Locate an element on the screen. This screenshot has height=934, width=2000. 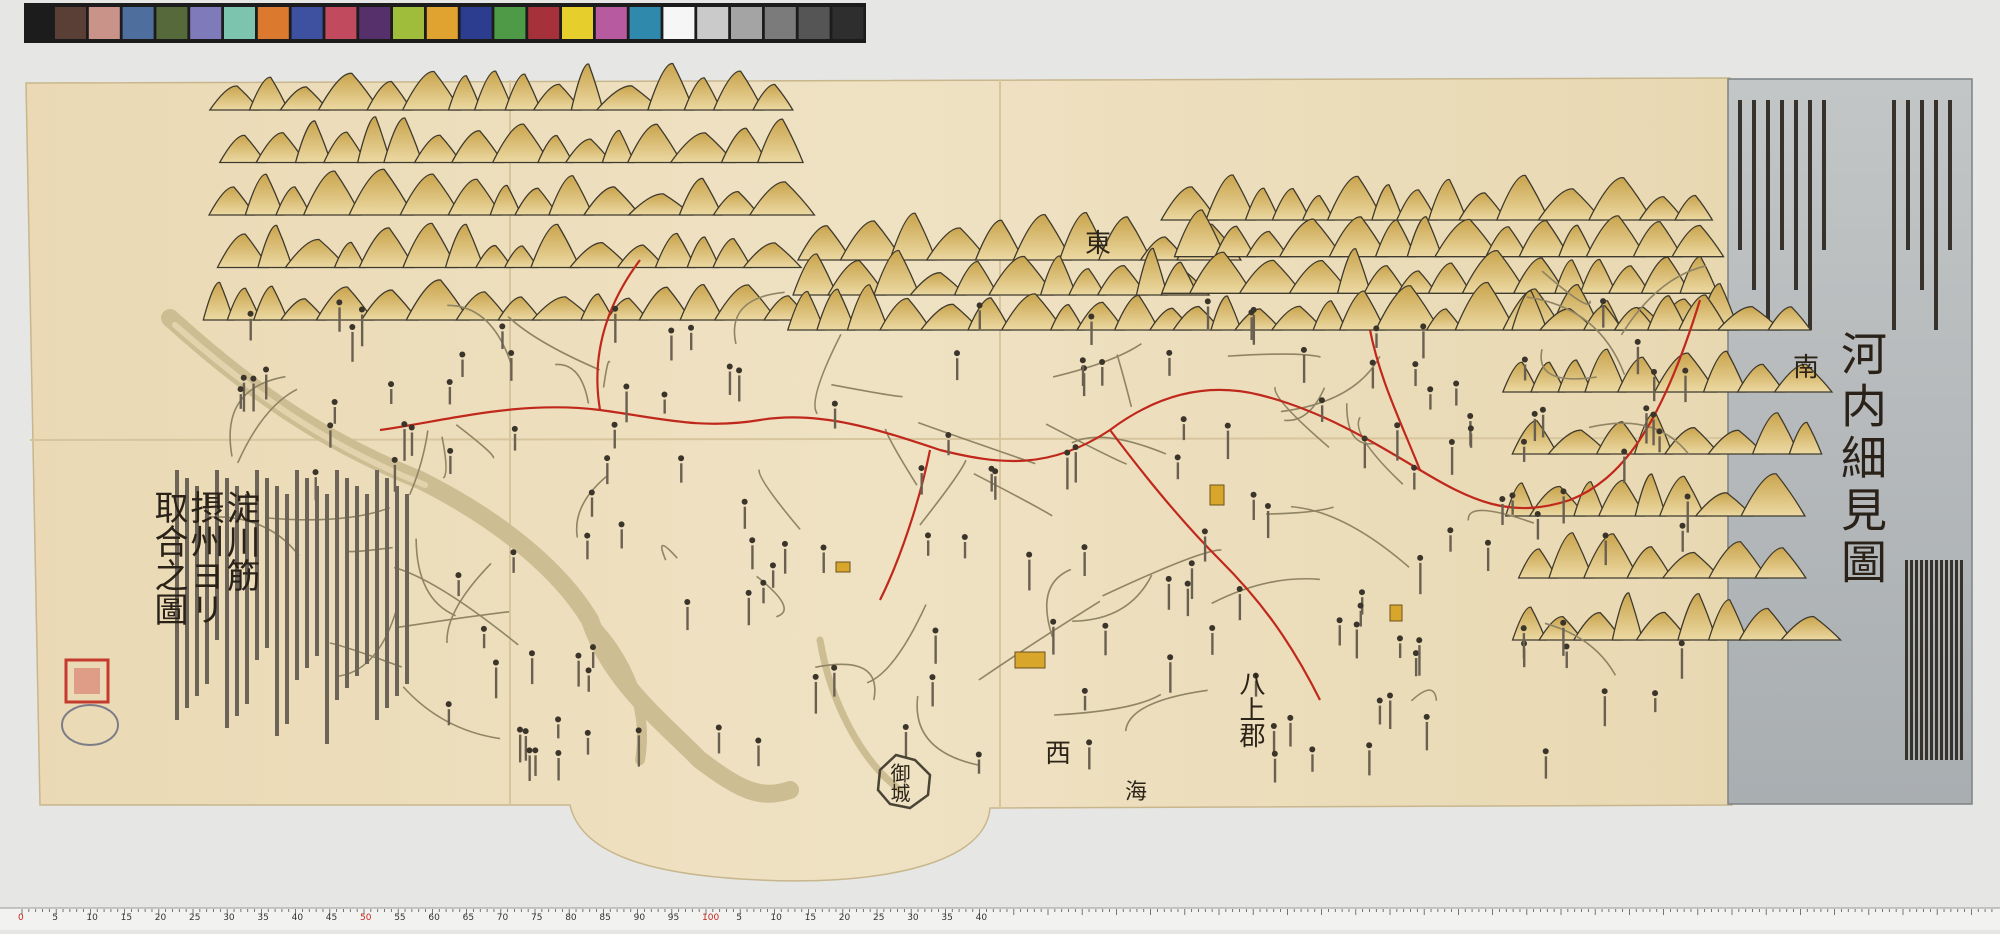
ruler-number: 70 is located at coordinates (502, 918).